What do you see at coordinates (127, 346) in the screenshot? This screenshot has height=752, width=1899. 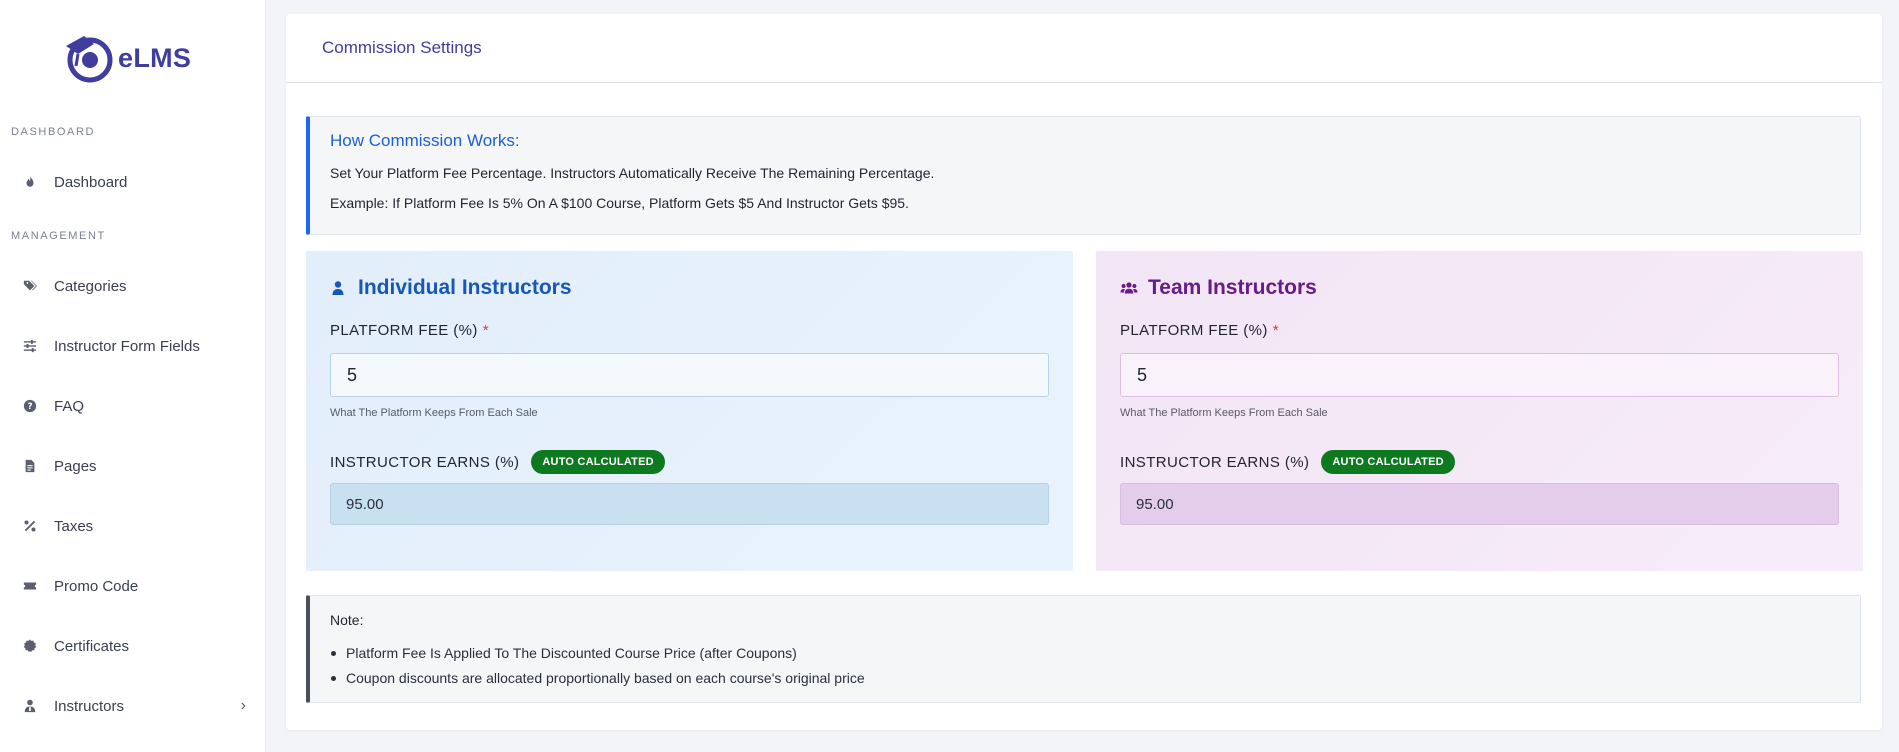 I see `sidebar-item-label: Instructor Form Fields` at bounding box center [127, 346].